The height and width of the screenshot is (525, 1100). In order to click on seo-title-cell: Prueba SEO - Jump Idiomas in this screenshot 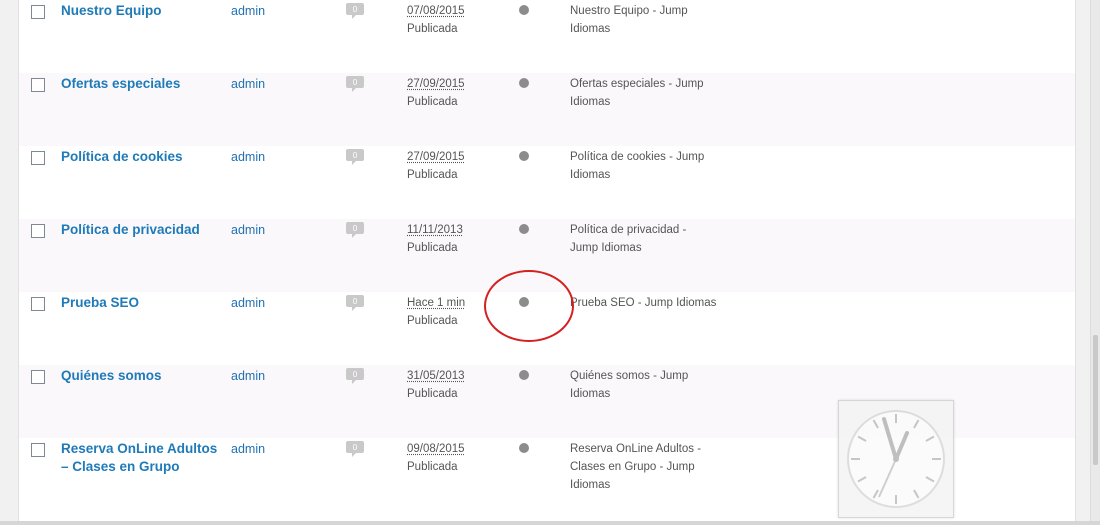, I will do `click(650, 303)`.